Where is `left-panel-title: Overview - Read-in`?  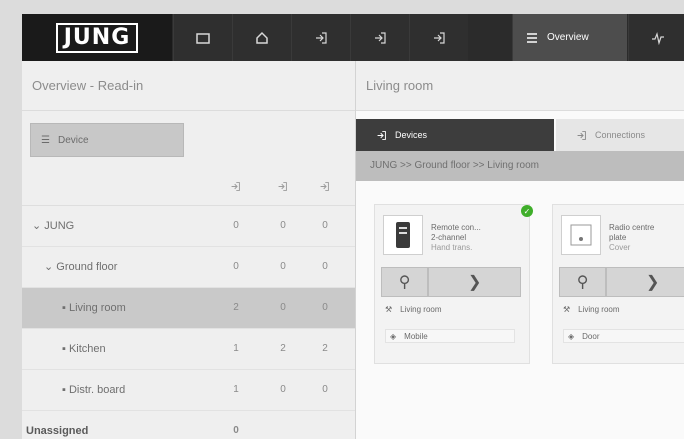
left-panel-title: Overview - Read-in is located at coordinates (188, 86).